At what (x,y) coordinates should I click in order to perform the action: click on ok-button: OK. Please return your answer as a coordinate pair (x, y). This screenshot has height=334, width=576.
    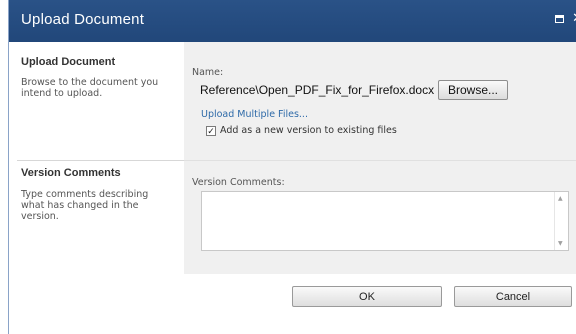
    Looking at the image, I should click on (367, 296).